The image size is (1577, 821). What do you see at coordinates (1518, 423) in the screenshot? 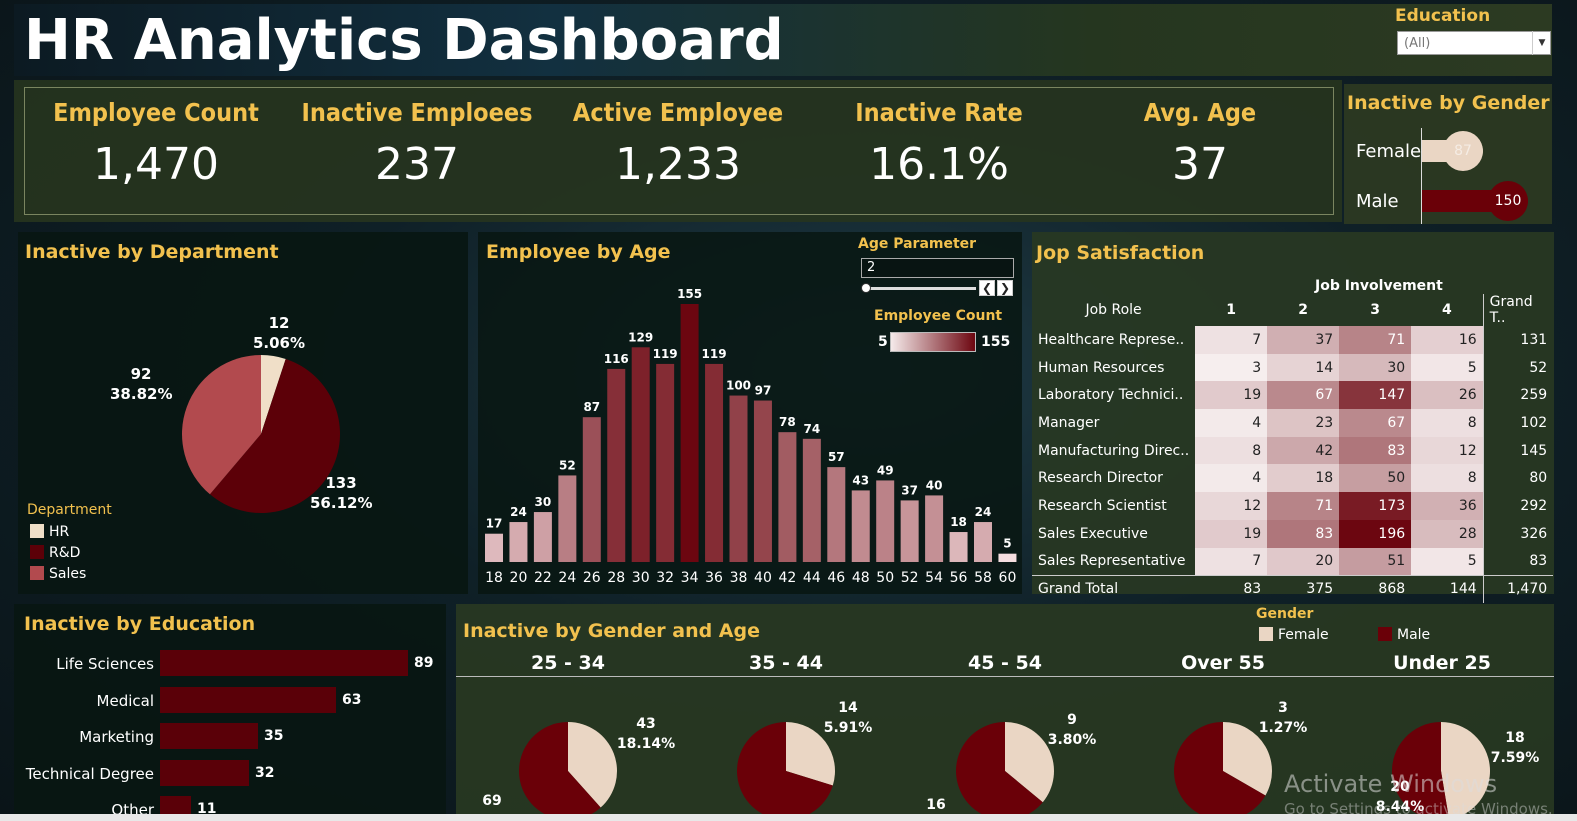
I see `row-total: 102` at bounding box center [1518, 423].